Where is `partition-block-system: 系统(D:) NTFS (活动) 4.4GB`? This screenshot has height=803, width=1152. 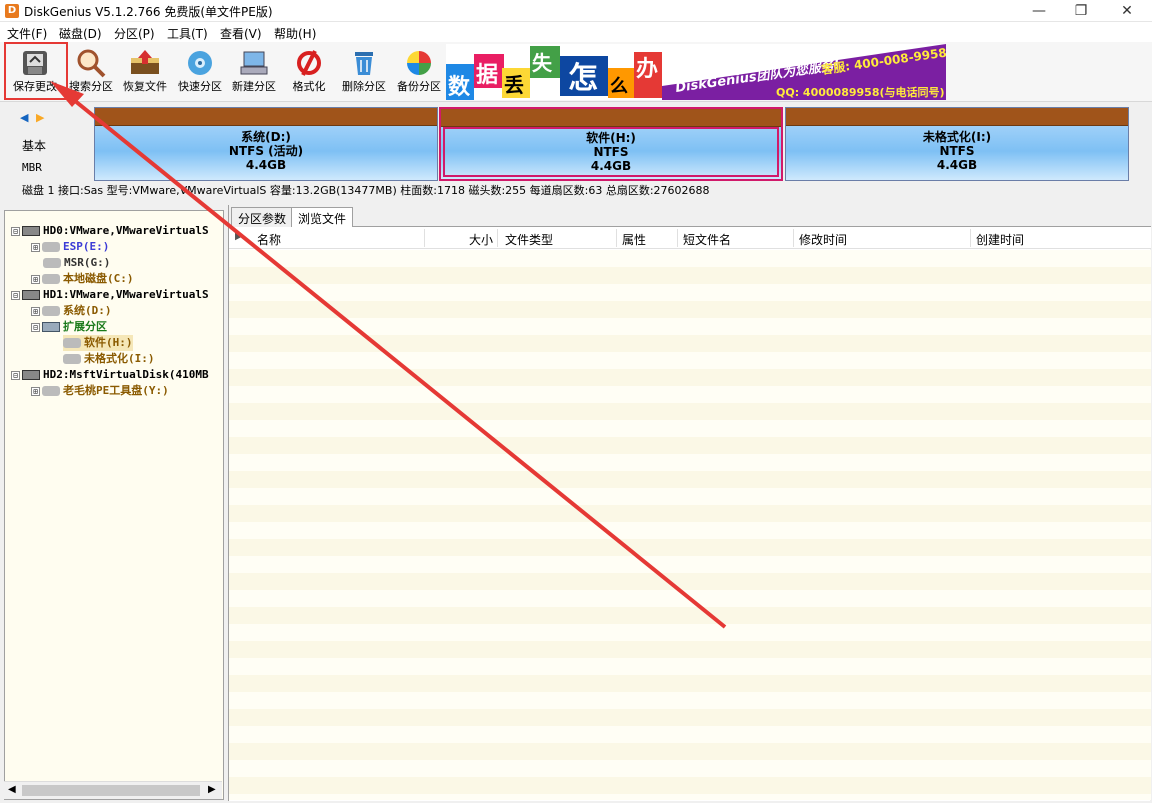
partition-block-system: 系统(D:) NTFS (活动) 4.4GB is located at coordinates (266, 144).